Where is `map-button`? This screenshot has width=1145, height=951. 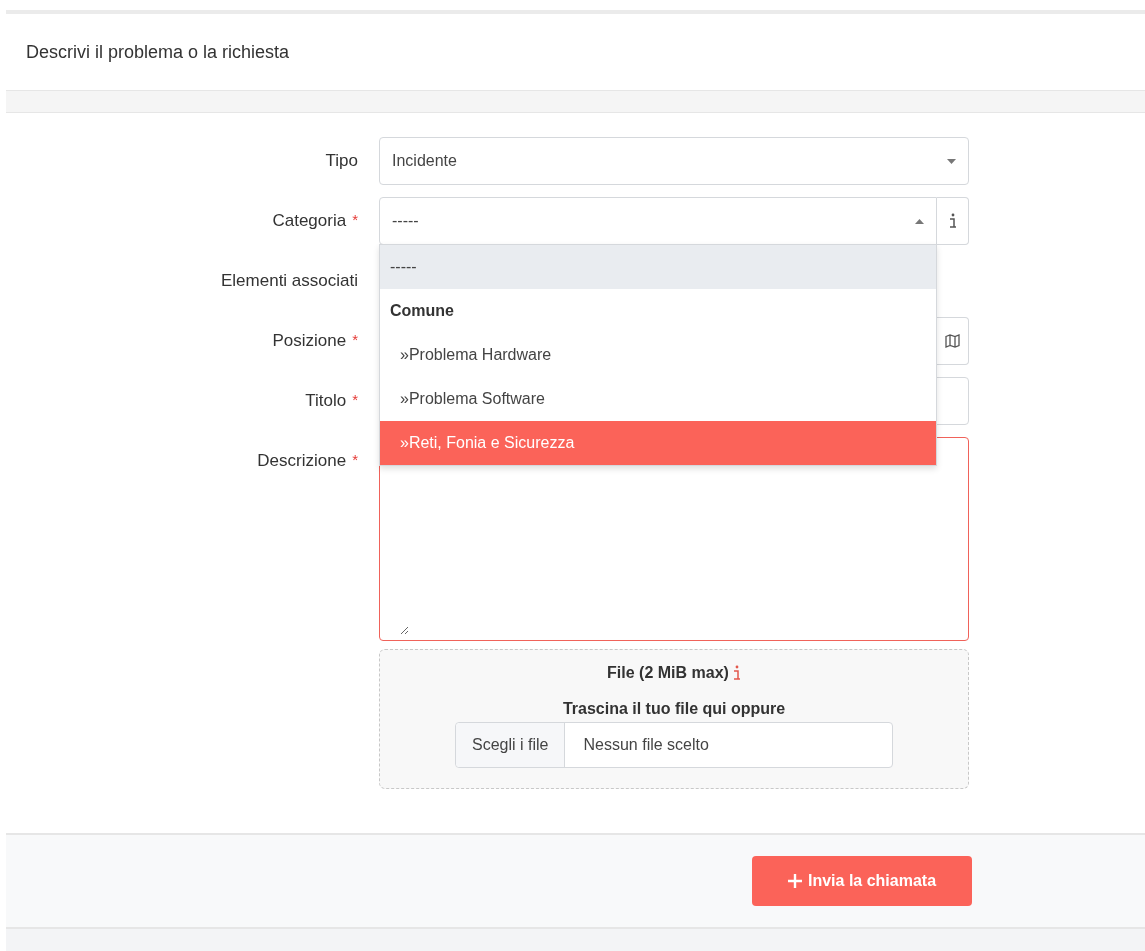
map-button is located at coordinates (953, 341).